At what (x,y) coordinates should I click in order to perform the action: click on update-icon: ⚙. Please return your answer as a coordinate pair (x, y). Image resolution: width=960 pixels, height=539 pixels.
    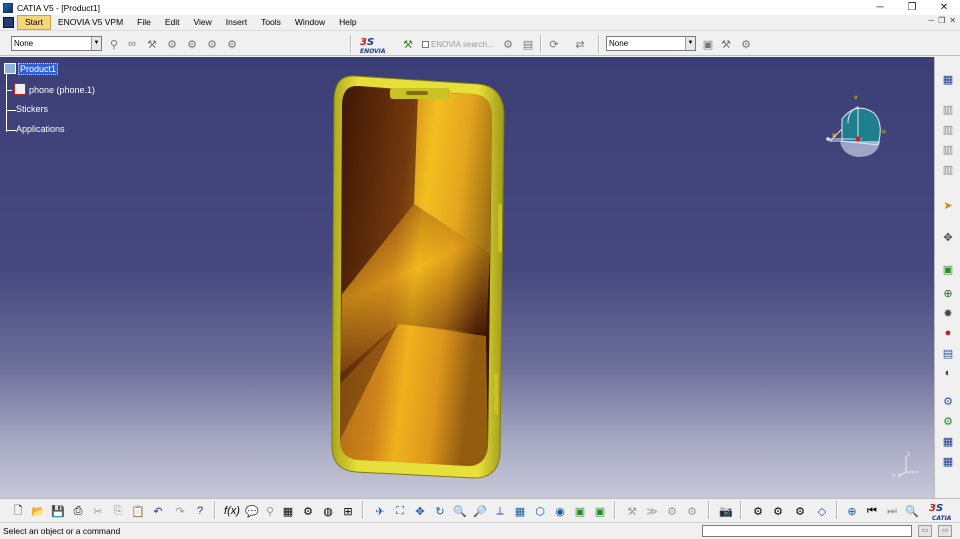
    Looking at the image, I should click on (758, 511).